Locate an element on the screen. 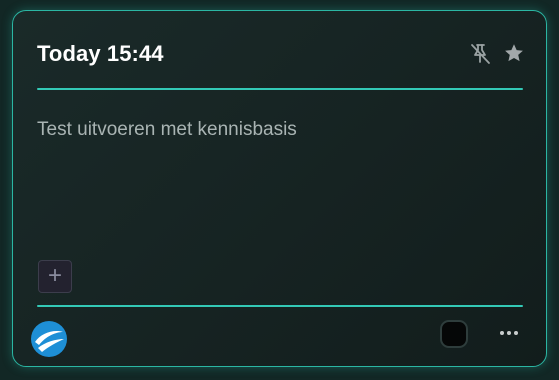 This screenshot has height=380, width=559. header-divider is located at coordinates (280, 89).